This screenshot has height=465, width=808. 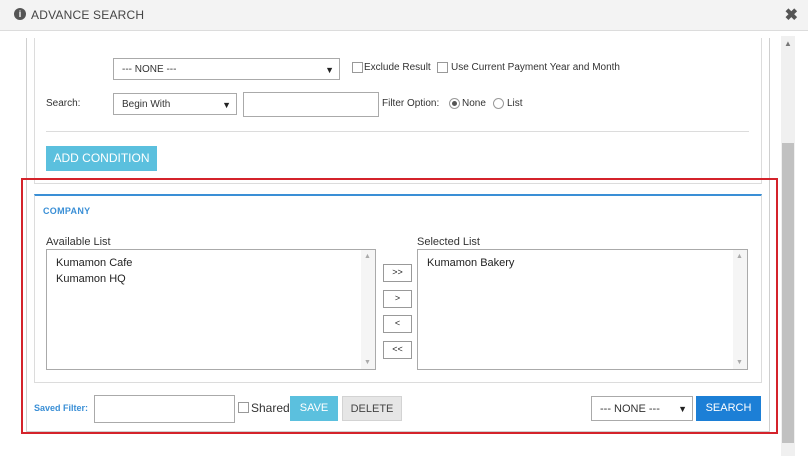 What do you see at coordinates (535, 67) in the screenshot?
I see `use-payment-label: Use Current Payment Year and Month` at bounding box center [535, 67].